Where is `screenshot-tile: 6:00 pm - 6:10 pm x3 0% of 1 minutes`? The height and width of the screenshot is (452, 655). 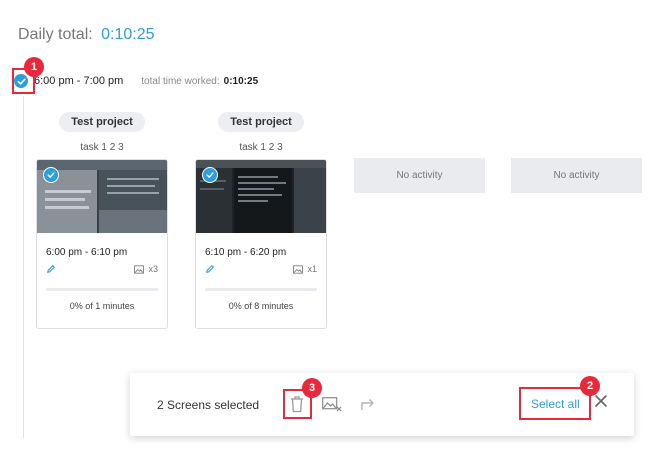 screenshot-tile: 6:00 pm - 6:10 pm x3 0% of 1 minutes is located at coordinates (102, 244).